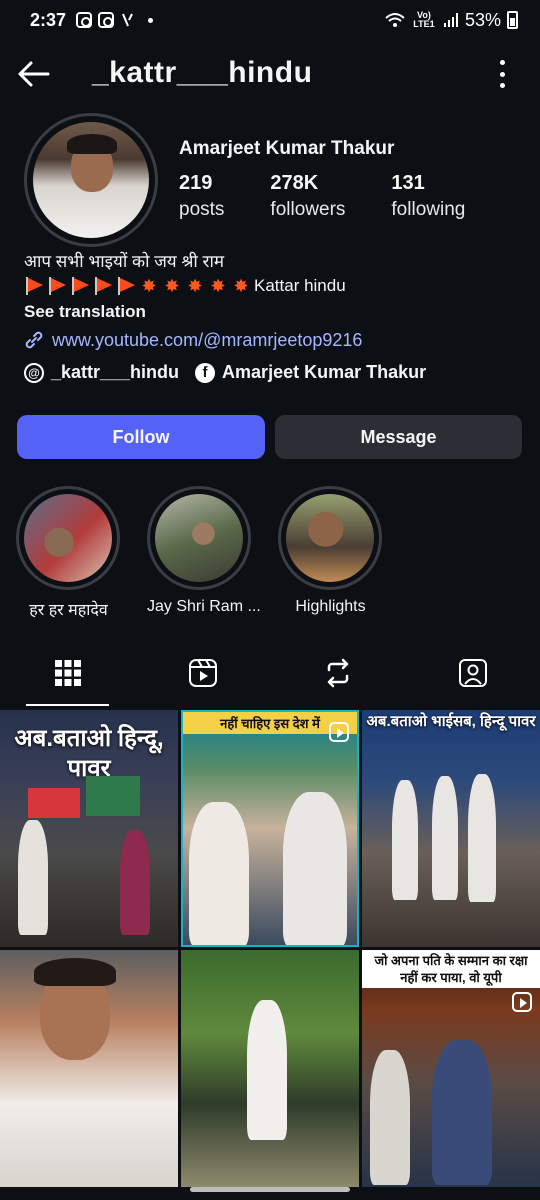  What do you see at coordinates (48, 19) in the screenshot?
I see `status-time: 2:37` at bounding box center [48, 19].